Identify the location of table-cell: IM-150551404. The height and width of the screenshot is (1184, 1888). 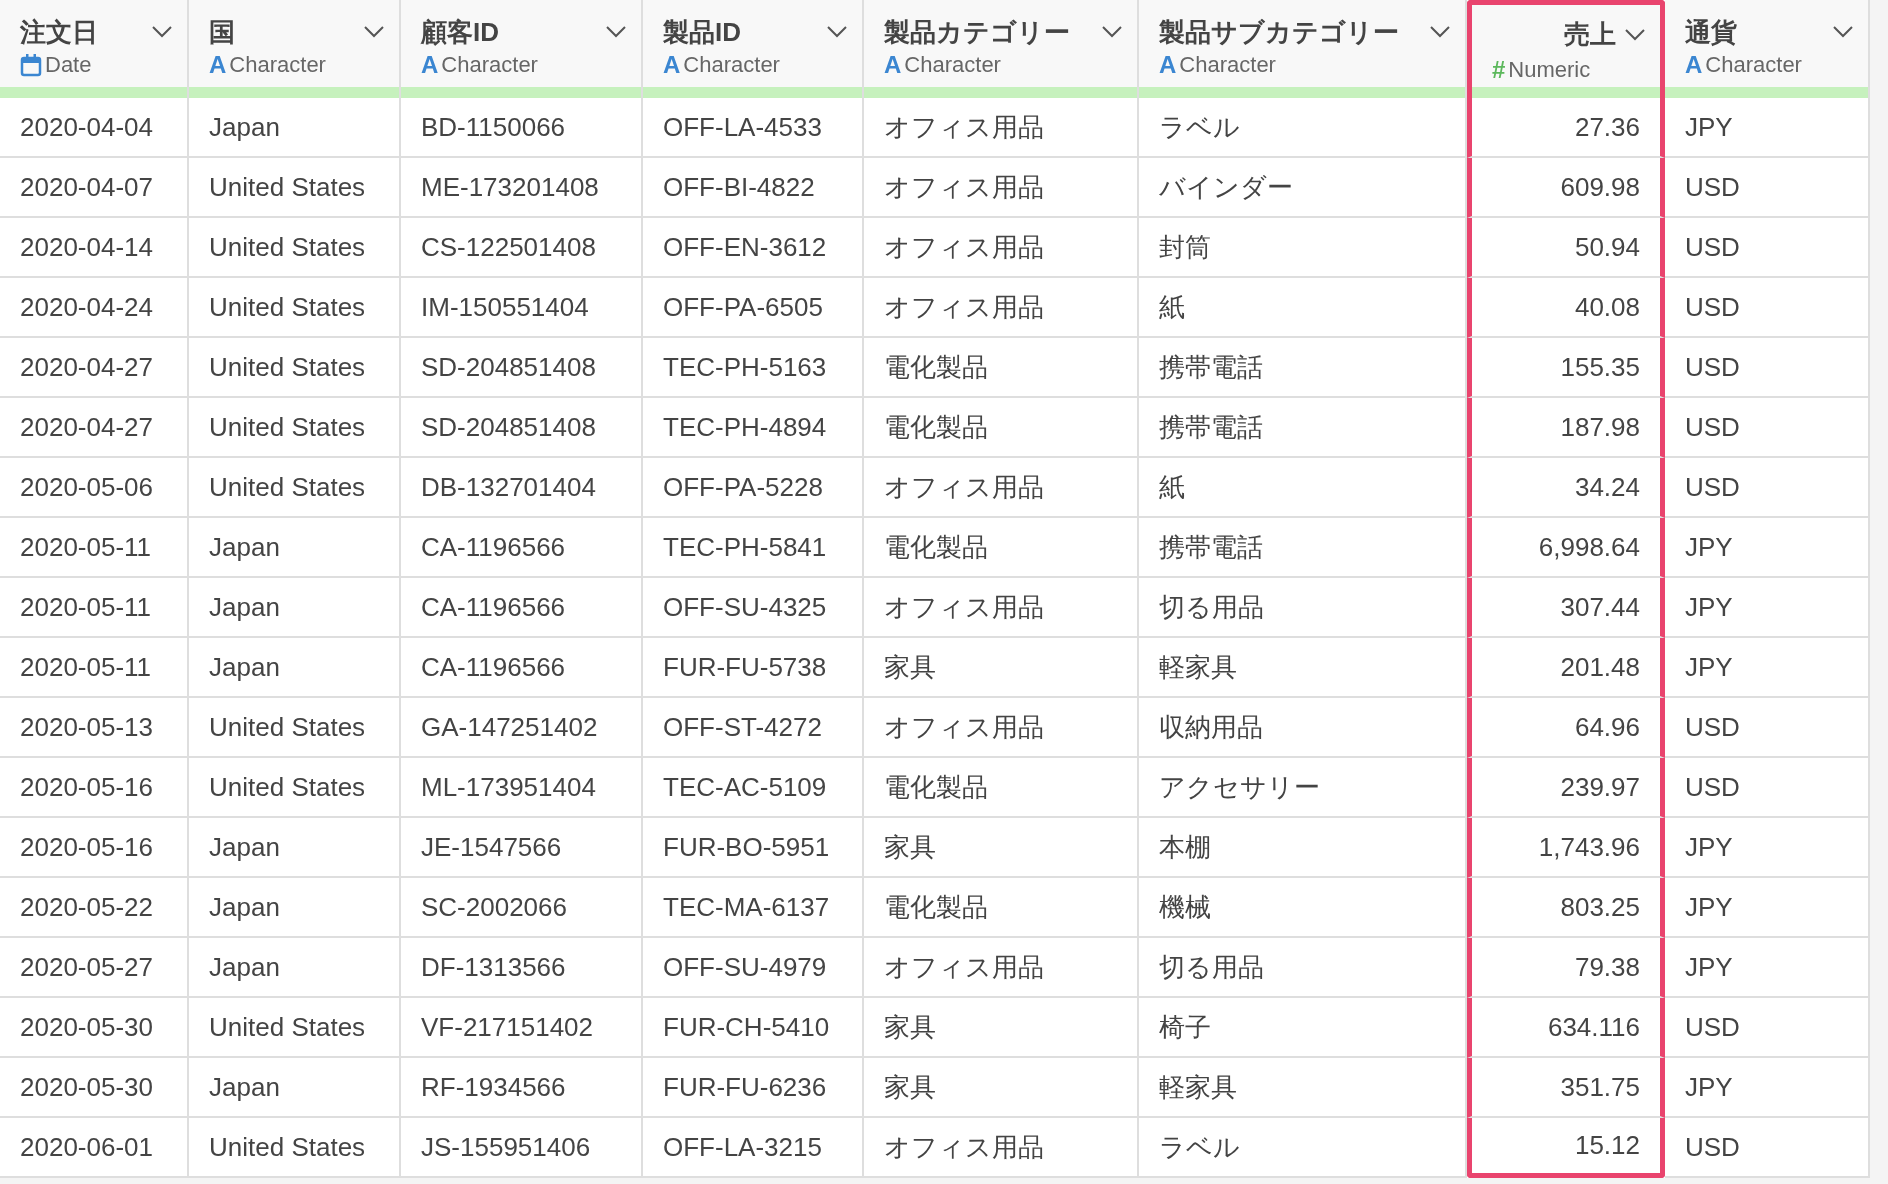
(522, 308).